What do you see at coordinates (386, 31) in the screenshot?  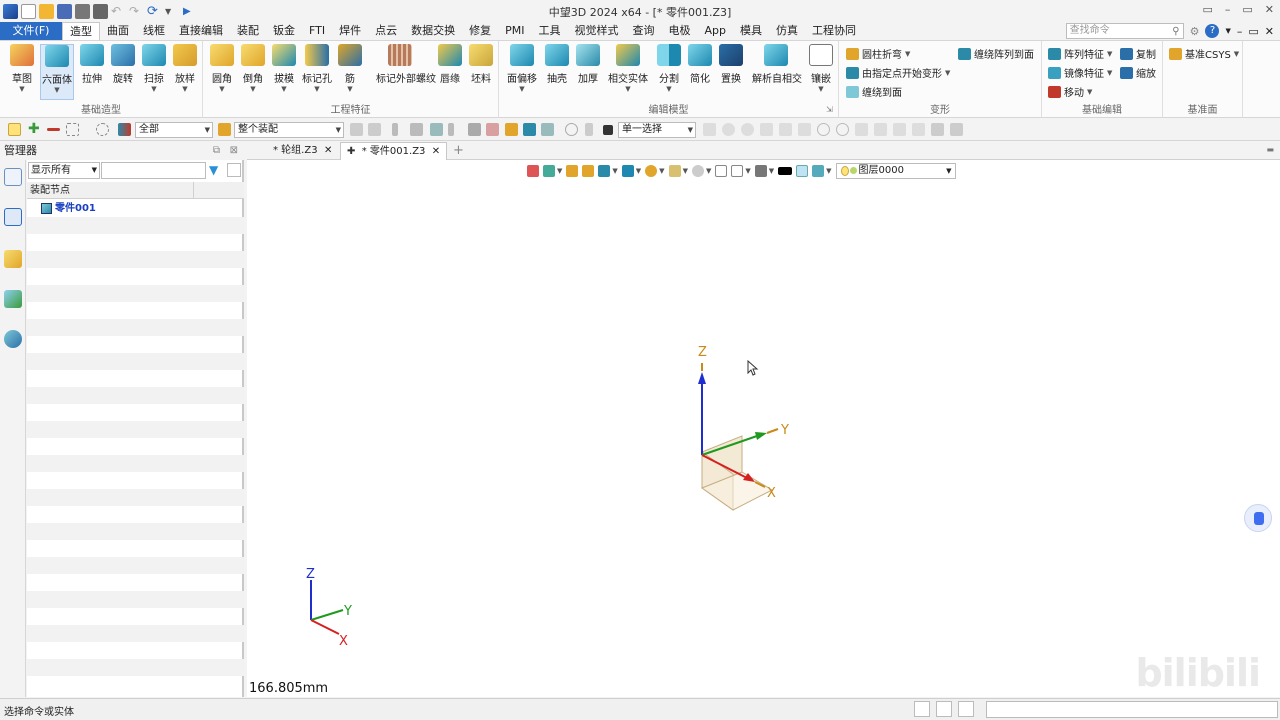 I see `menu-tab-8: 点云` at bounding box center [386, 31].